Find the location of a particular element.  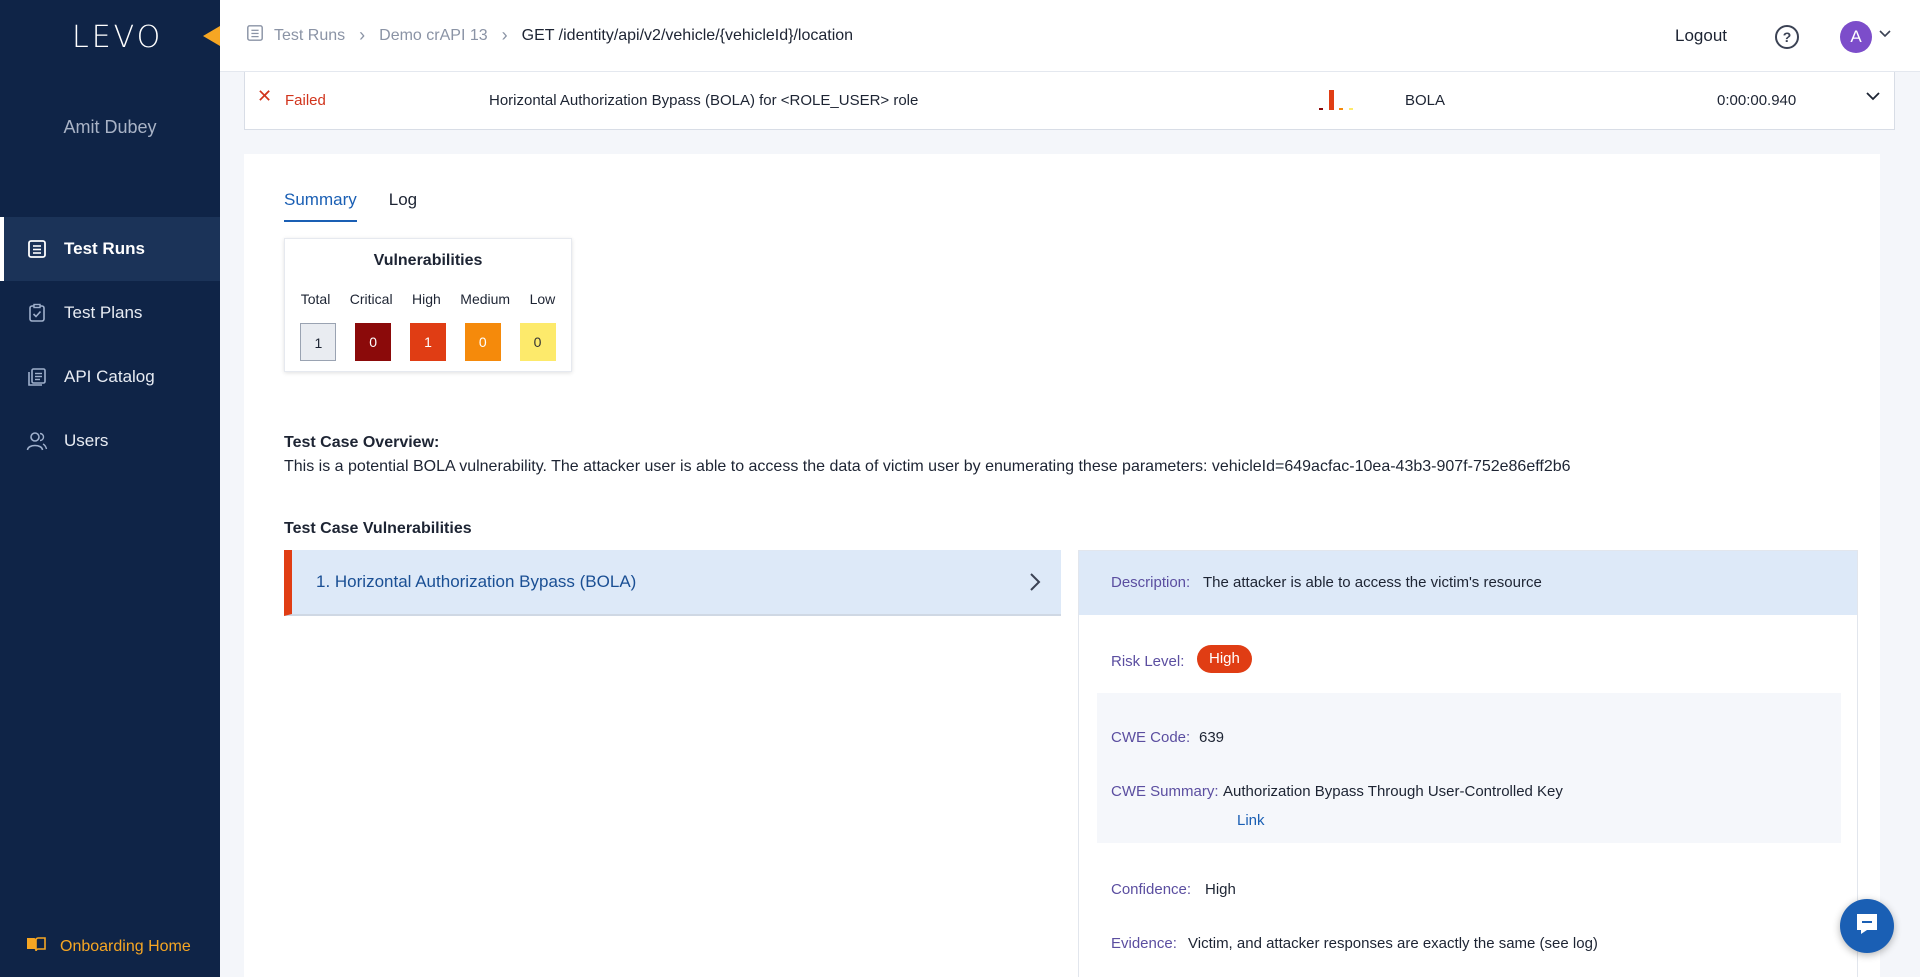

evidence-key: Evidence: is located at coordinates (1144, 943).